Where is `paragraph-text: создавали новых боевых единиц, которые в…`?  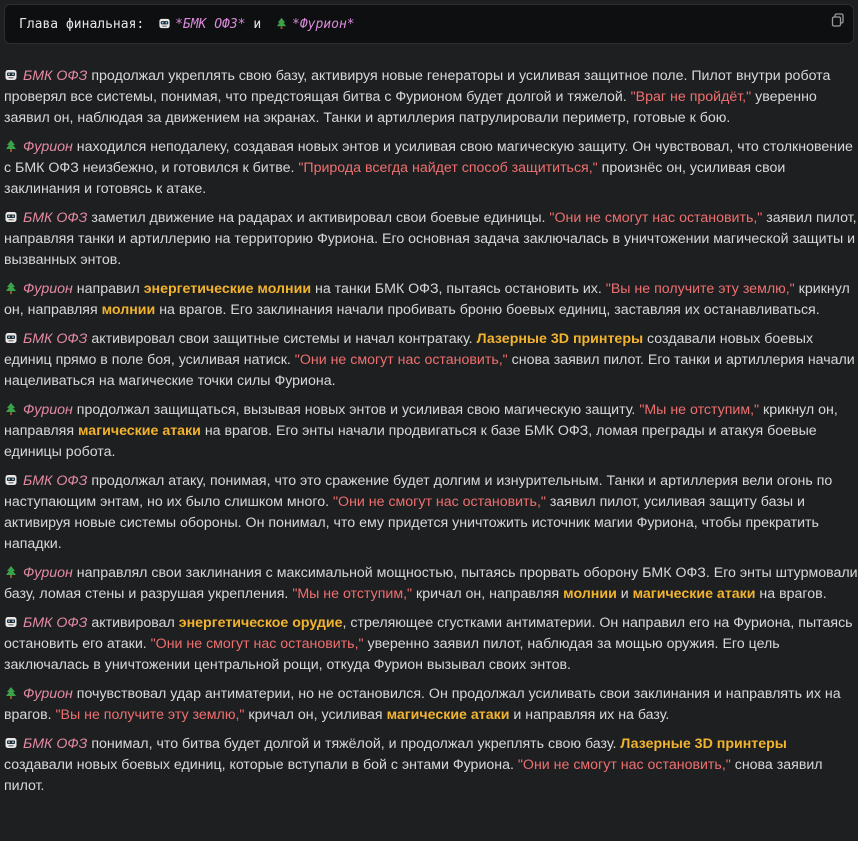 paragraph-text: создавали новых боевых единиц, которые в… is located at coordinates (261, 765).